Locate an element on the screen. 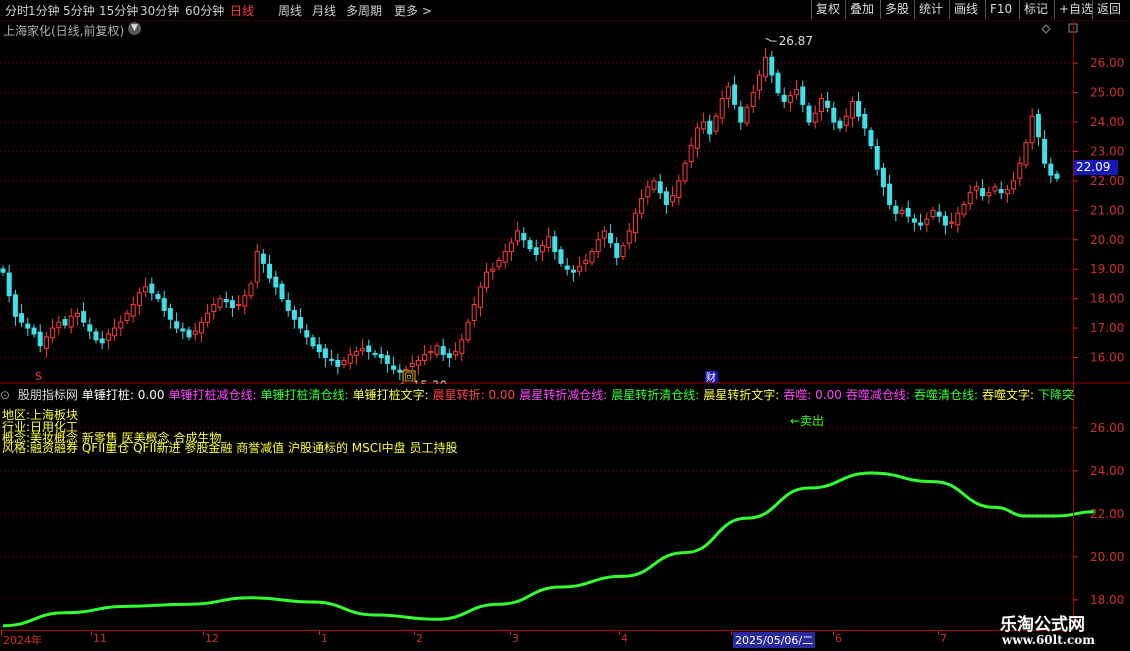 This screenshot has width=1130, height=651. toolbar-button: F10 is located at coordinates (1000, 9).